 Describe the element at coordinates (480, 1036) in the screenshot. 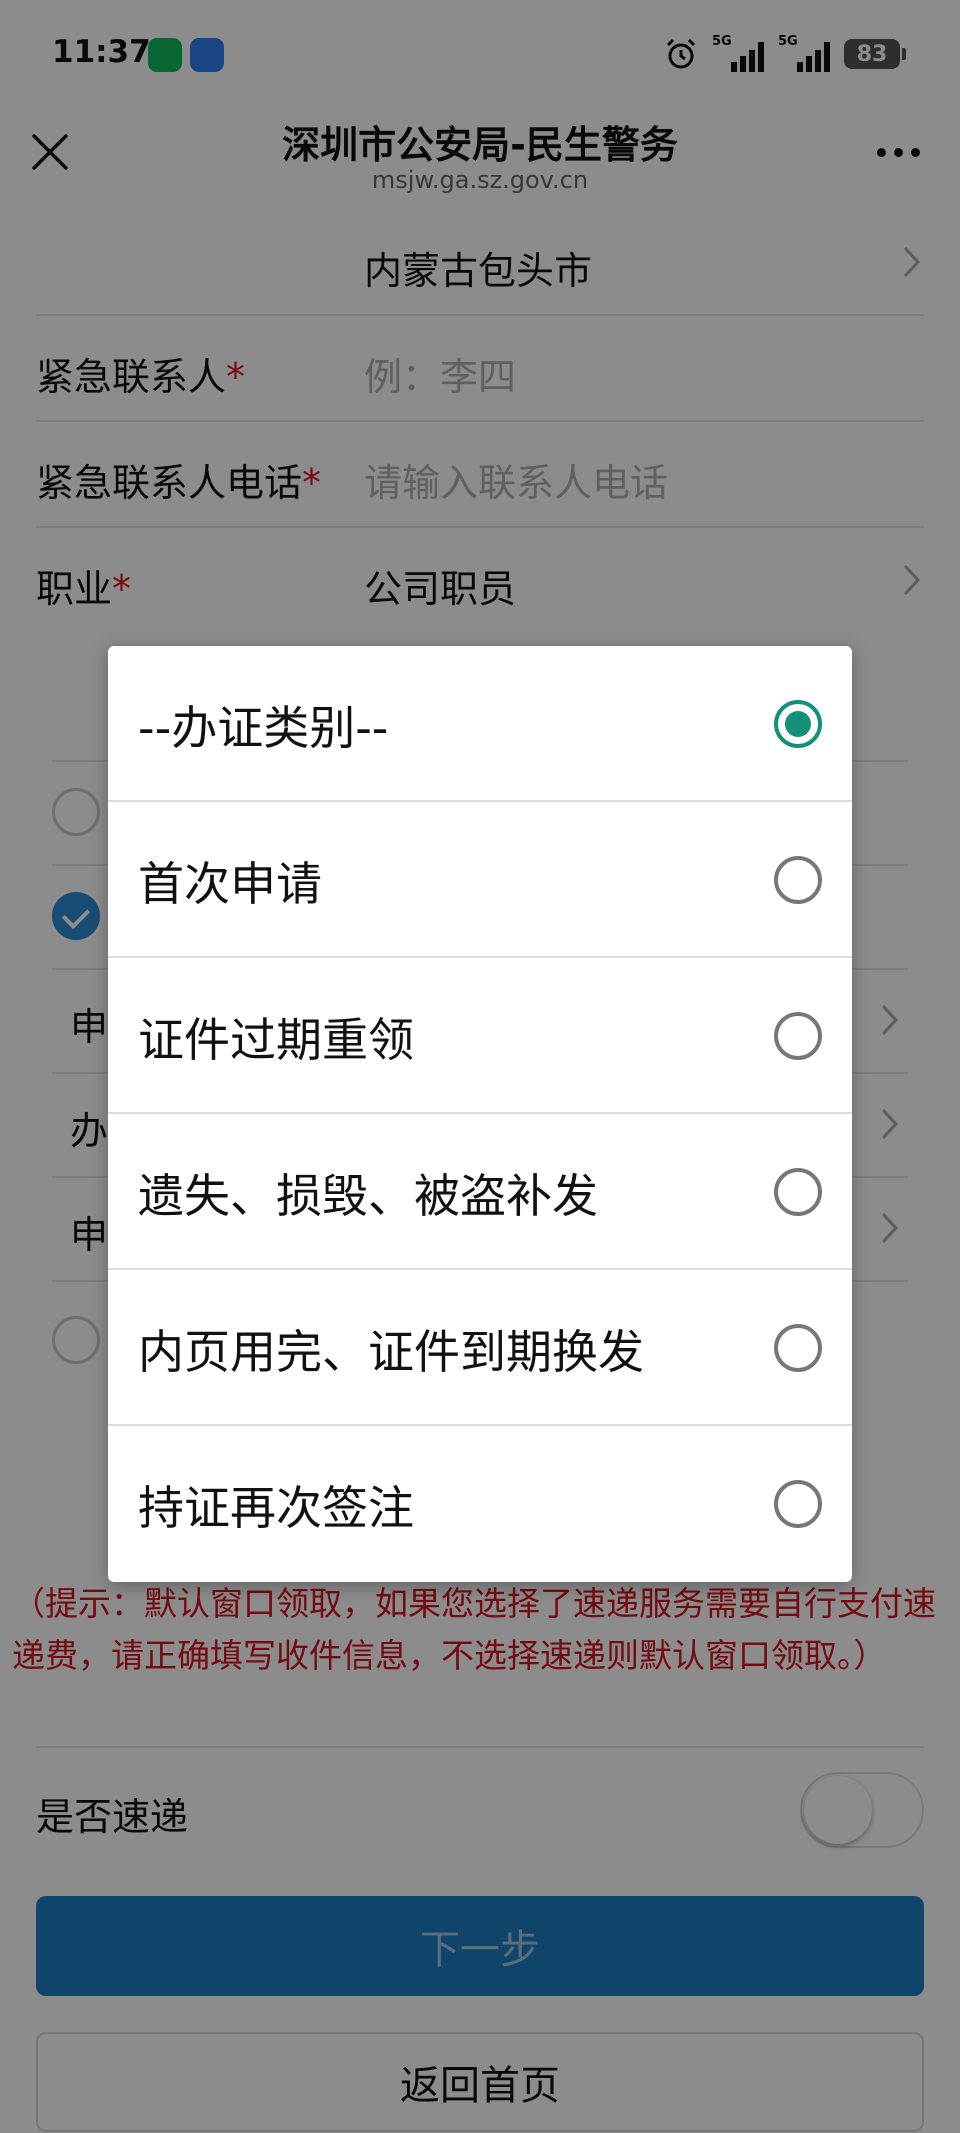

I see `option-expired-reissue: 证件过期重领` at that location.